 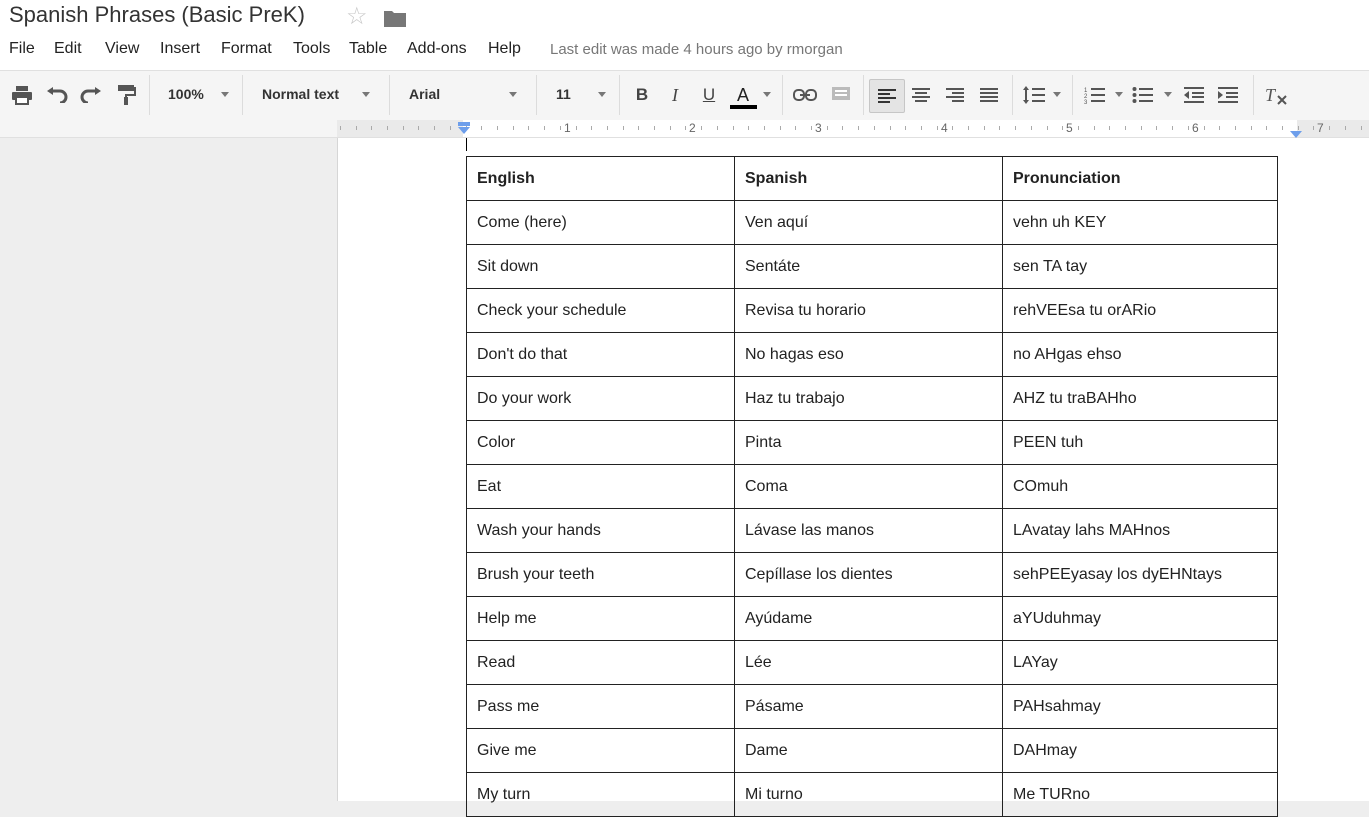 What do you see at coordinates (868, 662) in the screenshot?
I see `table-cell-spanish: Lée` at bounding box center [868, 662].